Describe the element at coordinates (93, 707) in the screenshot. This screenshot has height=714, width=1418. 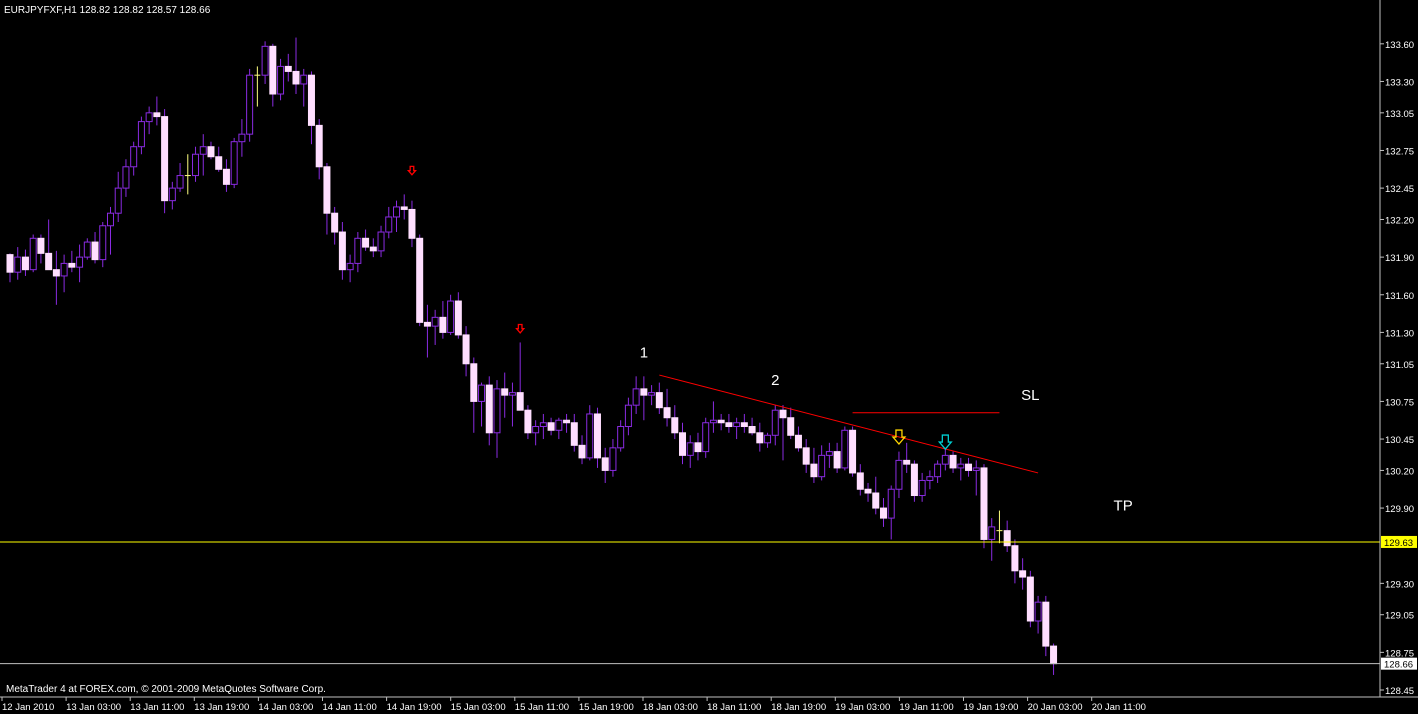
I see `time-tick-label: 13 Jan 03:00` at that location.